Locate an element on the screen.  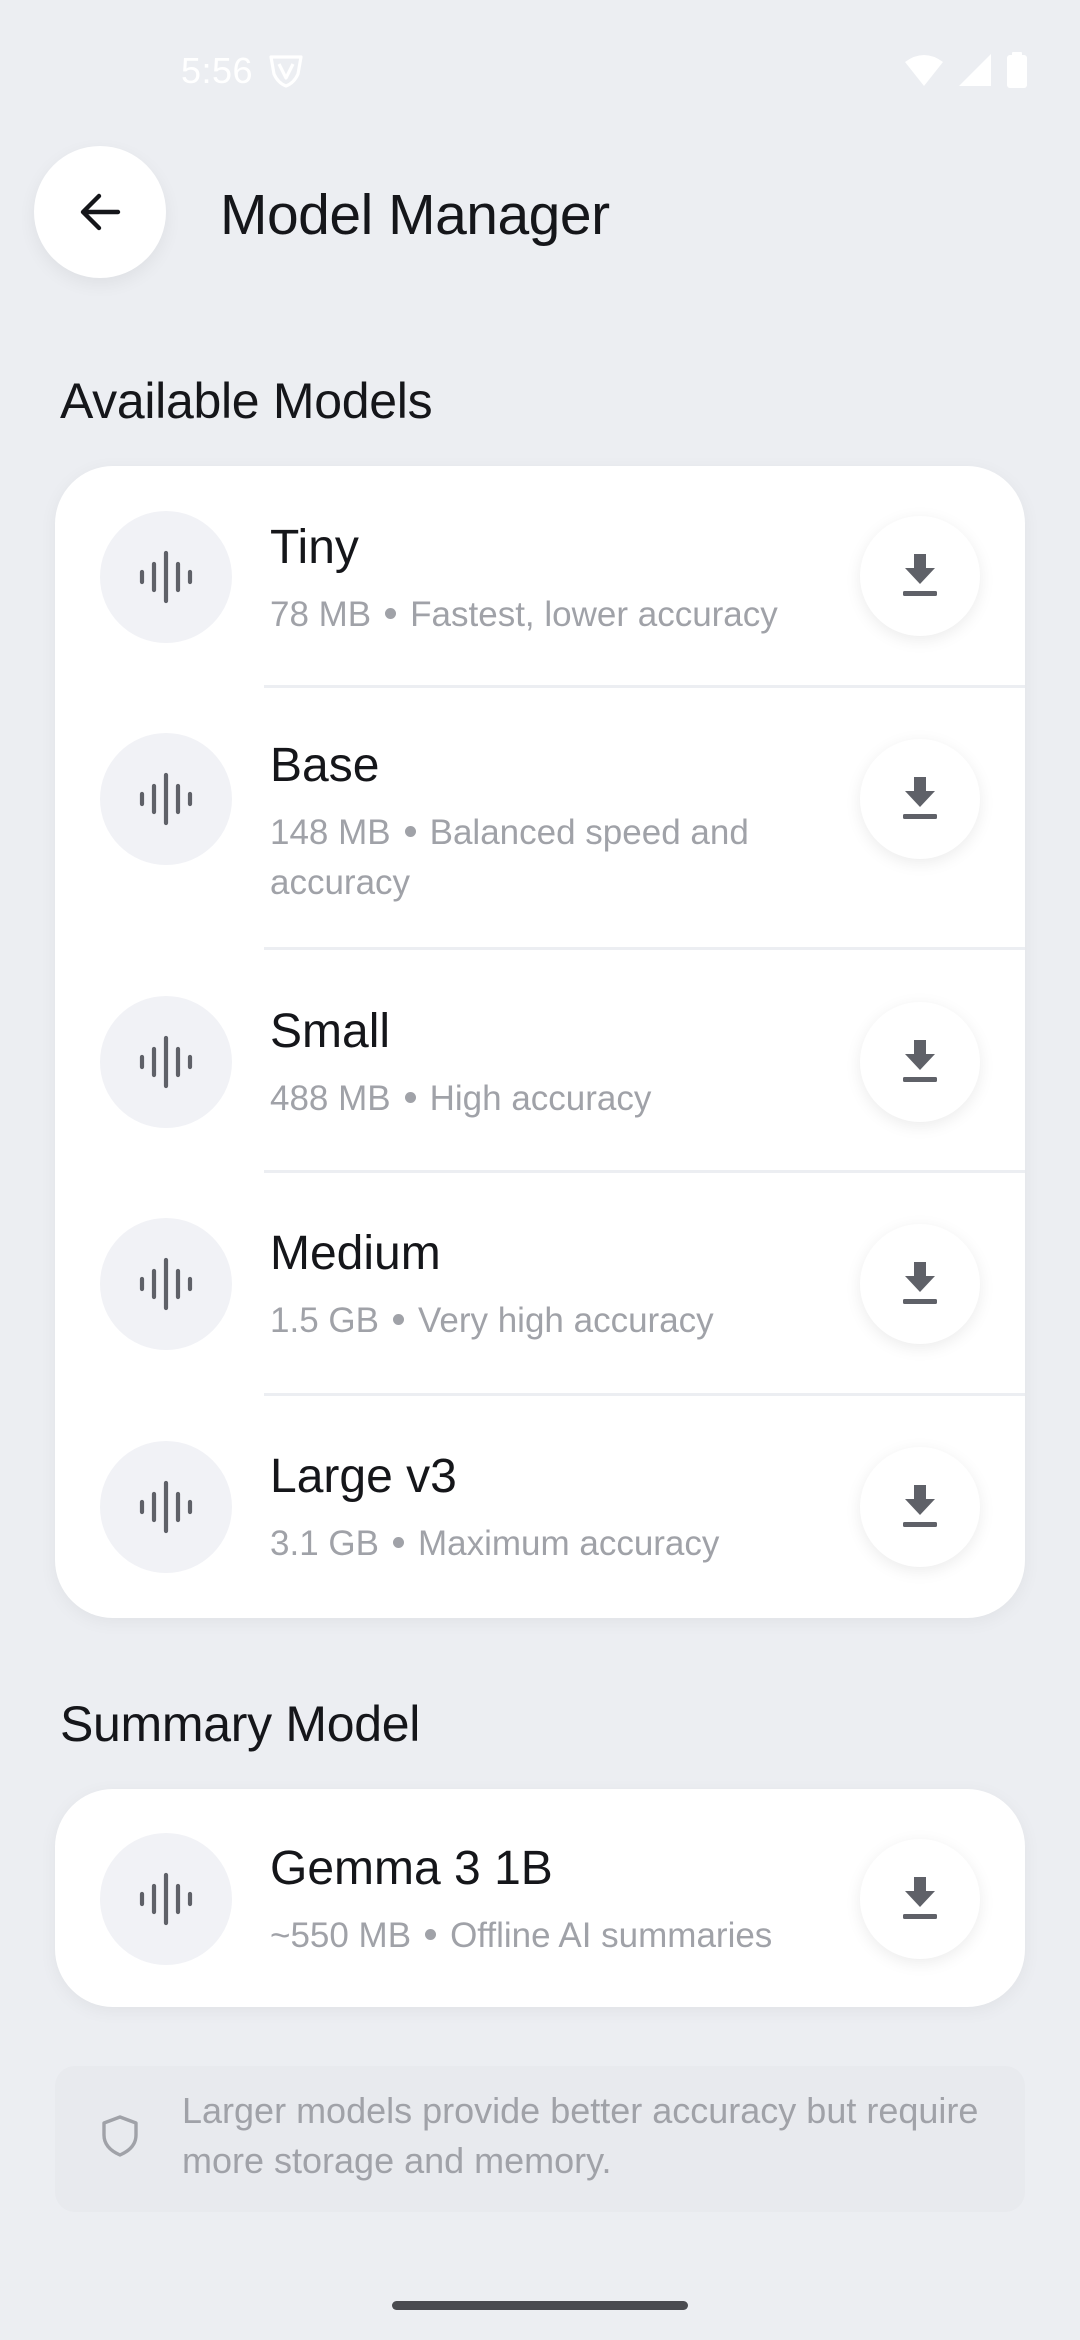
model-name: Medium is located at coordinates (355, 1253).